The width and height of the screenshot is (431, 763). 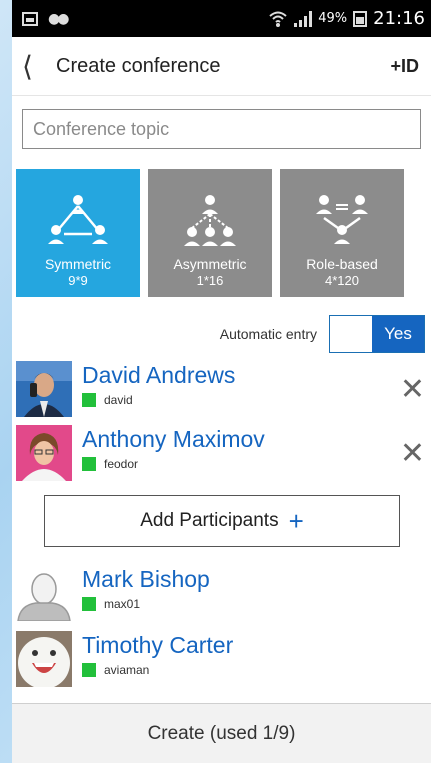 I want to click on participant-row: Timothy Carter aviaman, so click(x=221, y=663).